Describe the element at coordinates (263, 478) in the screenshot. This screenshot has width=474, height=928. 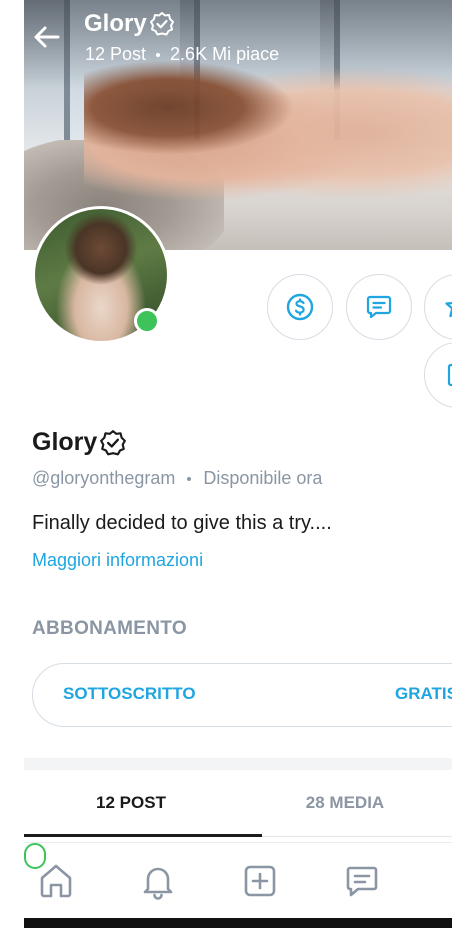
I see `availability-status: Disponibile ora` at that location.